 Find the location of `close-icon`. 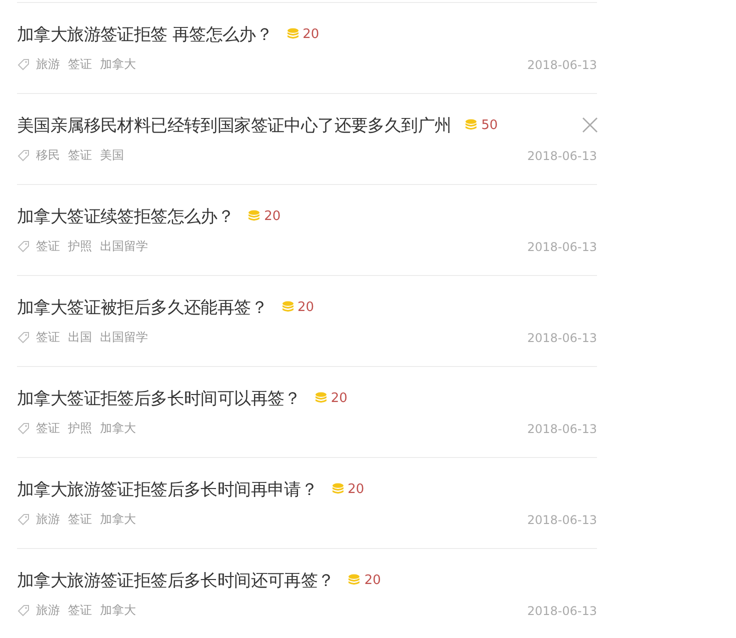

close-icon is located at coordinates (590, 125).